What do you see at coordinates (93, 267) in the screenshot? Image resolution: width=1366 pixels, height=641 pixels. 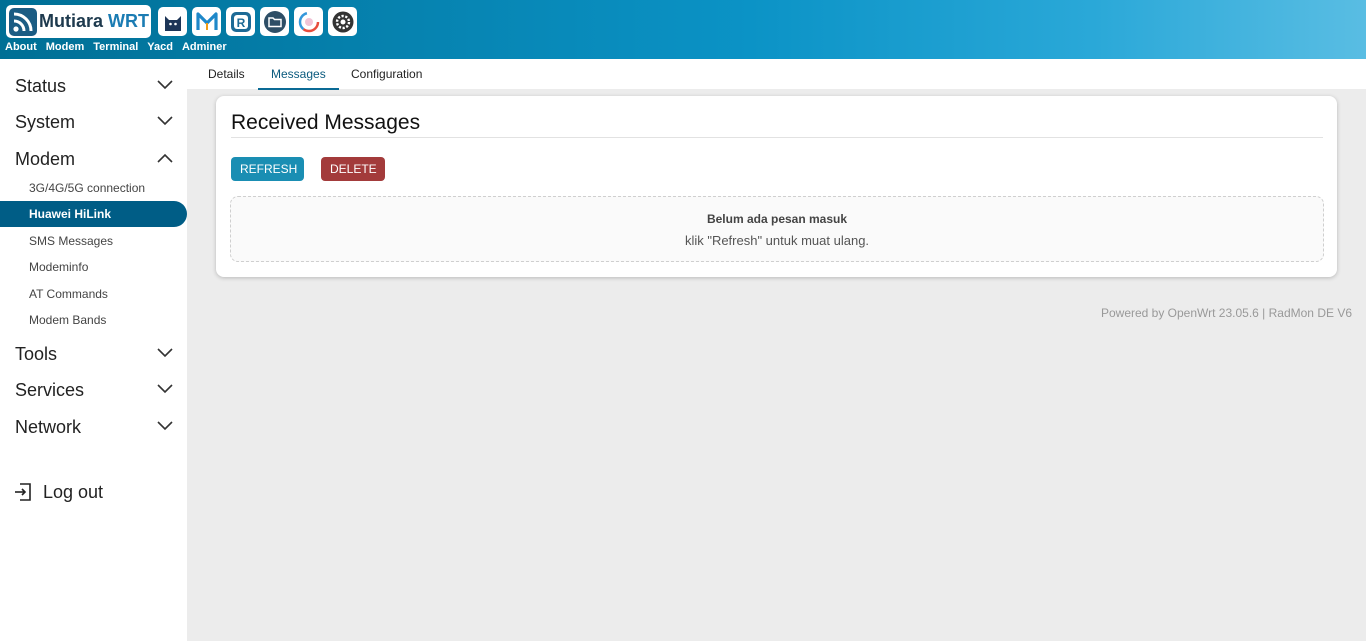 I see `sidebar-item-modeminfo: Modeminfo` at bounding box center [93, 267].